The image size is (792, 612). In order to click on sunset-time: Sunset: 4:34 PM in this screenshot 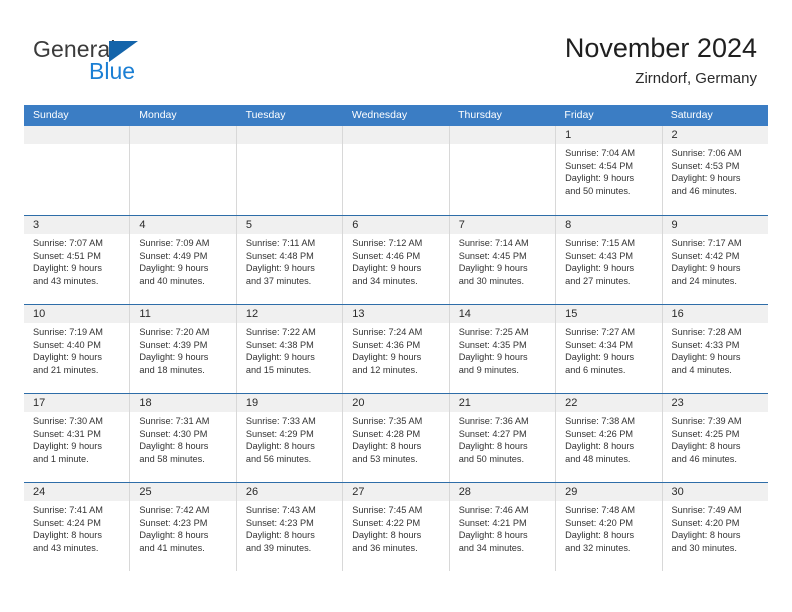, I will do `click(599, 344)`.